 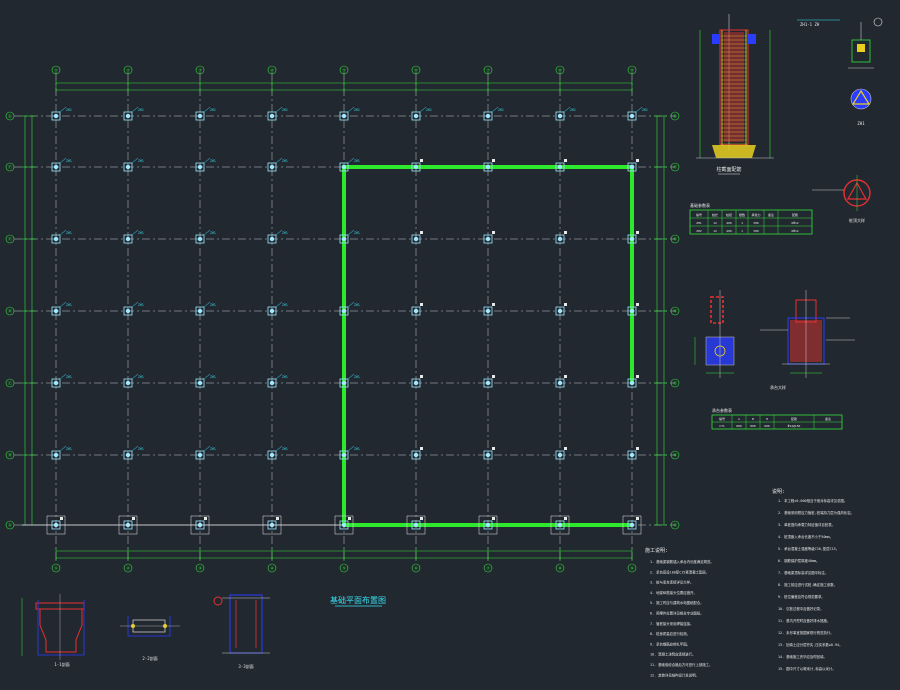 What do you see at coordinates (742, 231) in the screenshot?
I see `table-cell: 1` at bounding box center [742, 231].